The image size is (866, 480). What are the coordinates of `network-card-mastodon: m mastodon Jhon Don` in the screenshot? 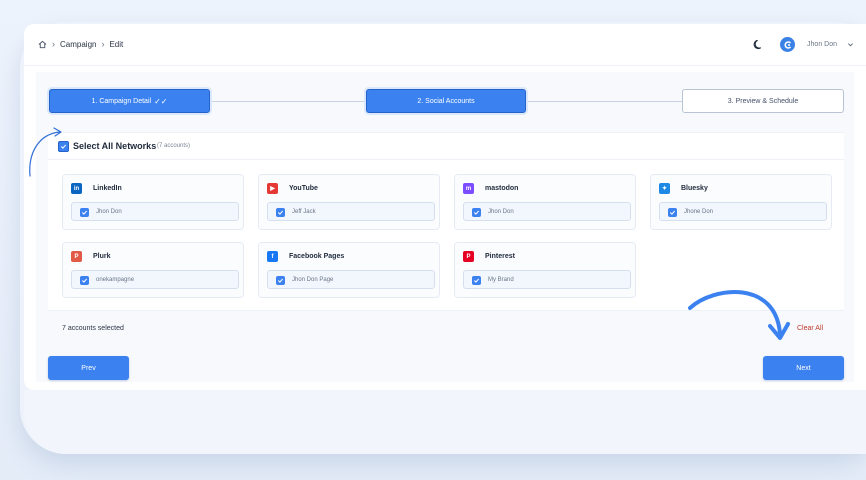 It's located at (545, 202).